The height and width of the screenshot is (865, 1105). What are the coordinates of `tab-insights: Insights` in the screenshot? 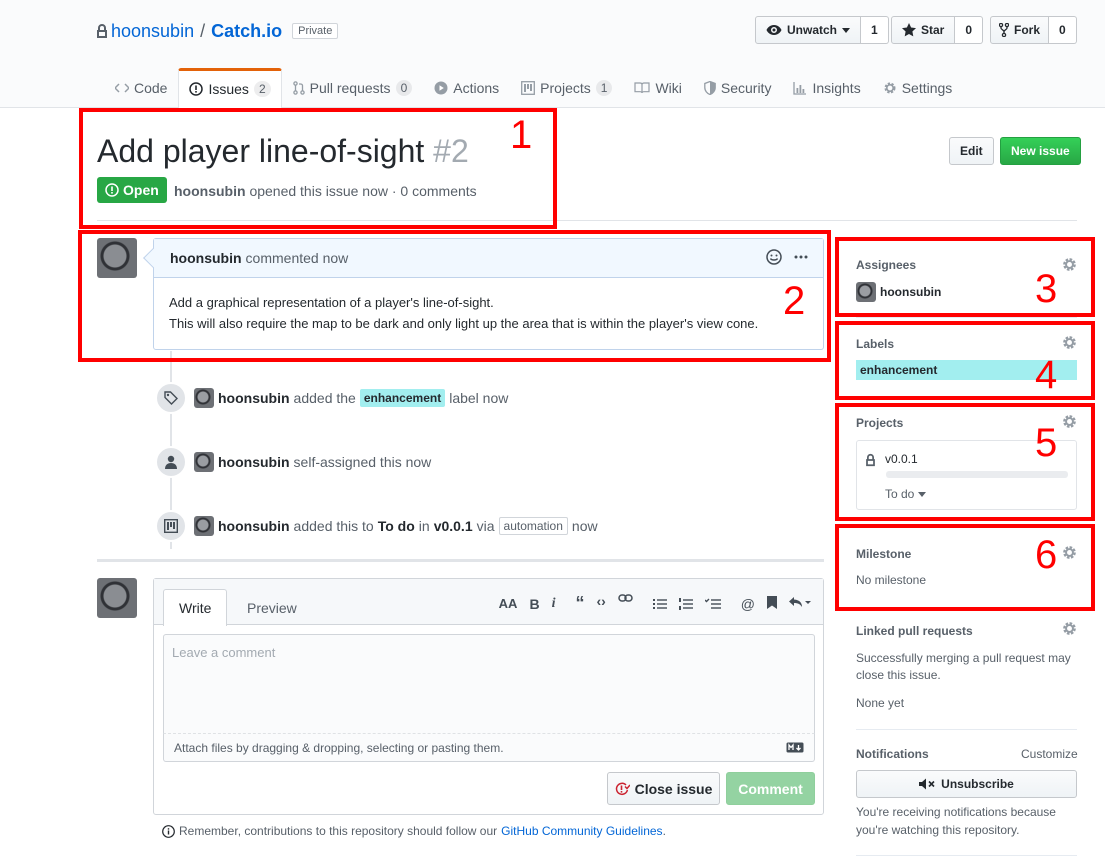 It's located at (826, 88).